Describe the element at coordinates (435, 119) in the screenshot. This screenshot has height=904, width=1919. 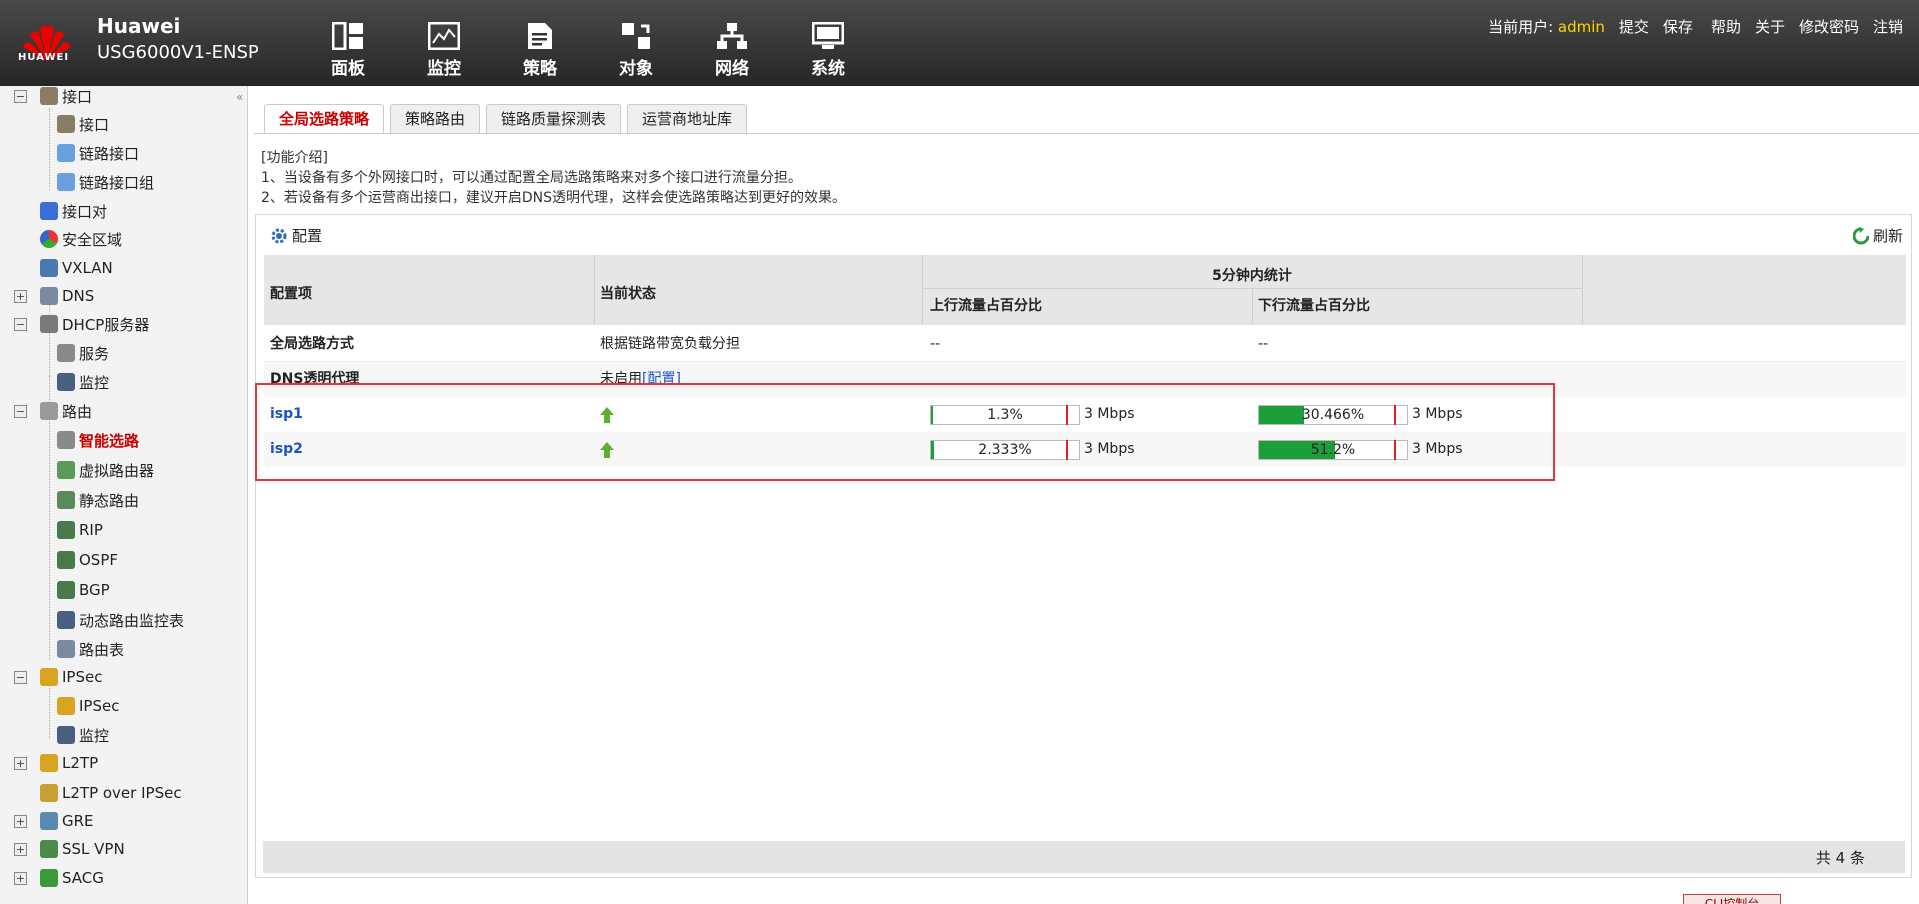
I see `tab-policy-route: 策略路由` at that location.